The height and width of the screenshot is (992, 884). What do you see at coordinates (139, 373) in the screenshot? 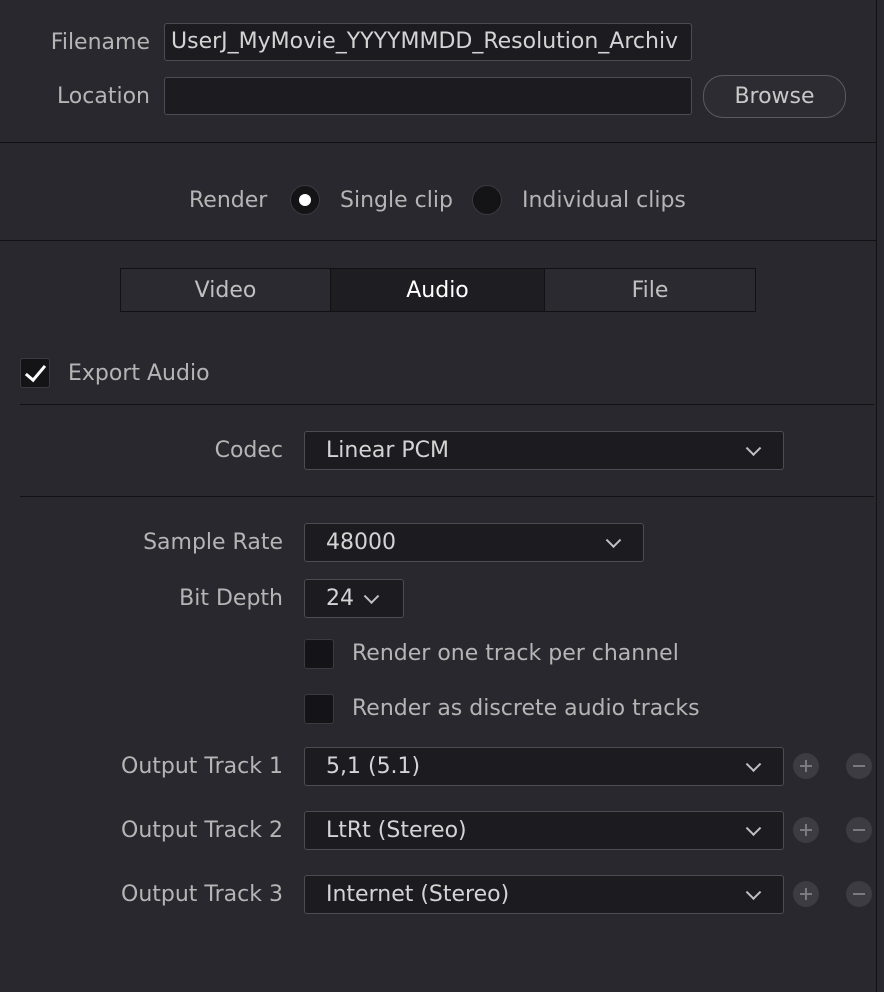
I see `export-audio-label: Export Audio` at bounding box center [139, 373].